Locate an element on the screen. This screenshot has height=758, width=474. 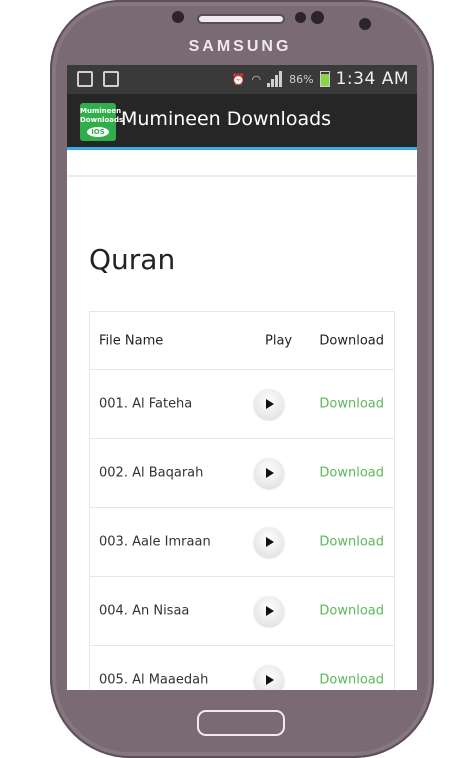
light-sensor is located at coordinates (365, 24).